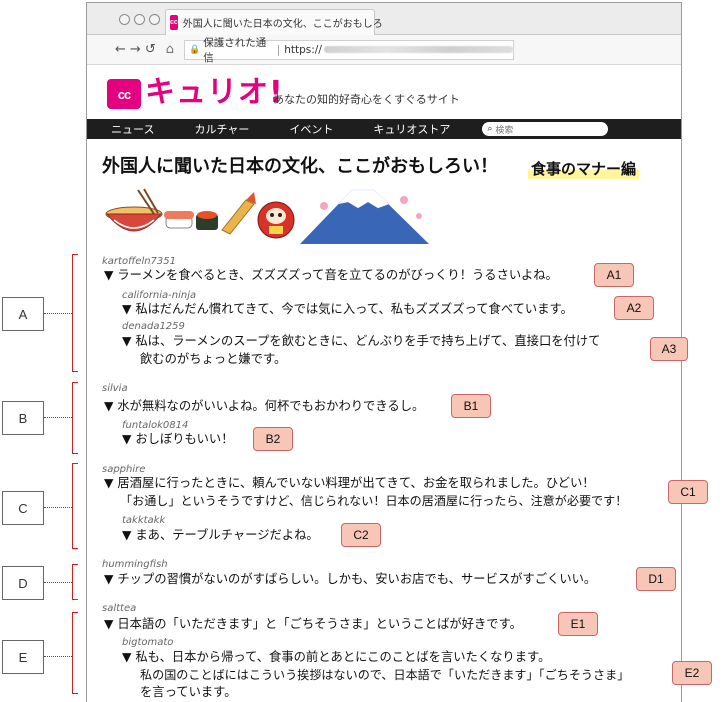 This screenshot has height=702, width=722. I want to click on tab-title: 外国人に聞いた日本の文化、ここがおもしろ, so click(282, 24).